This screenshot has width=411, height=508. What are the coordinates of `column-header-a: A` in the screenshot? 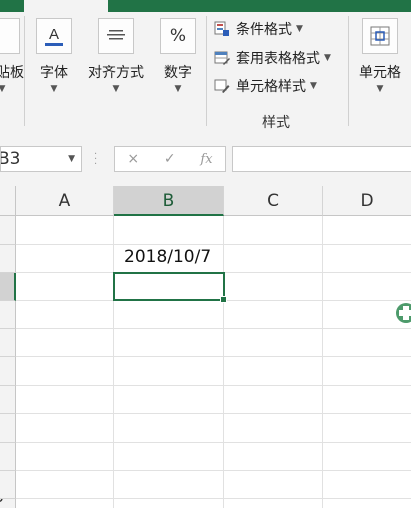 It's located at (65, 201).